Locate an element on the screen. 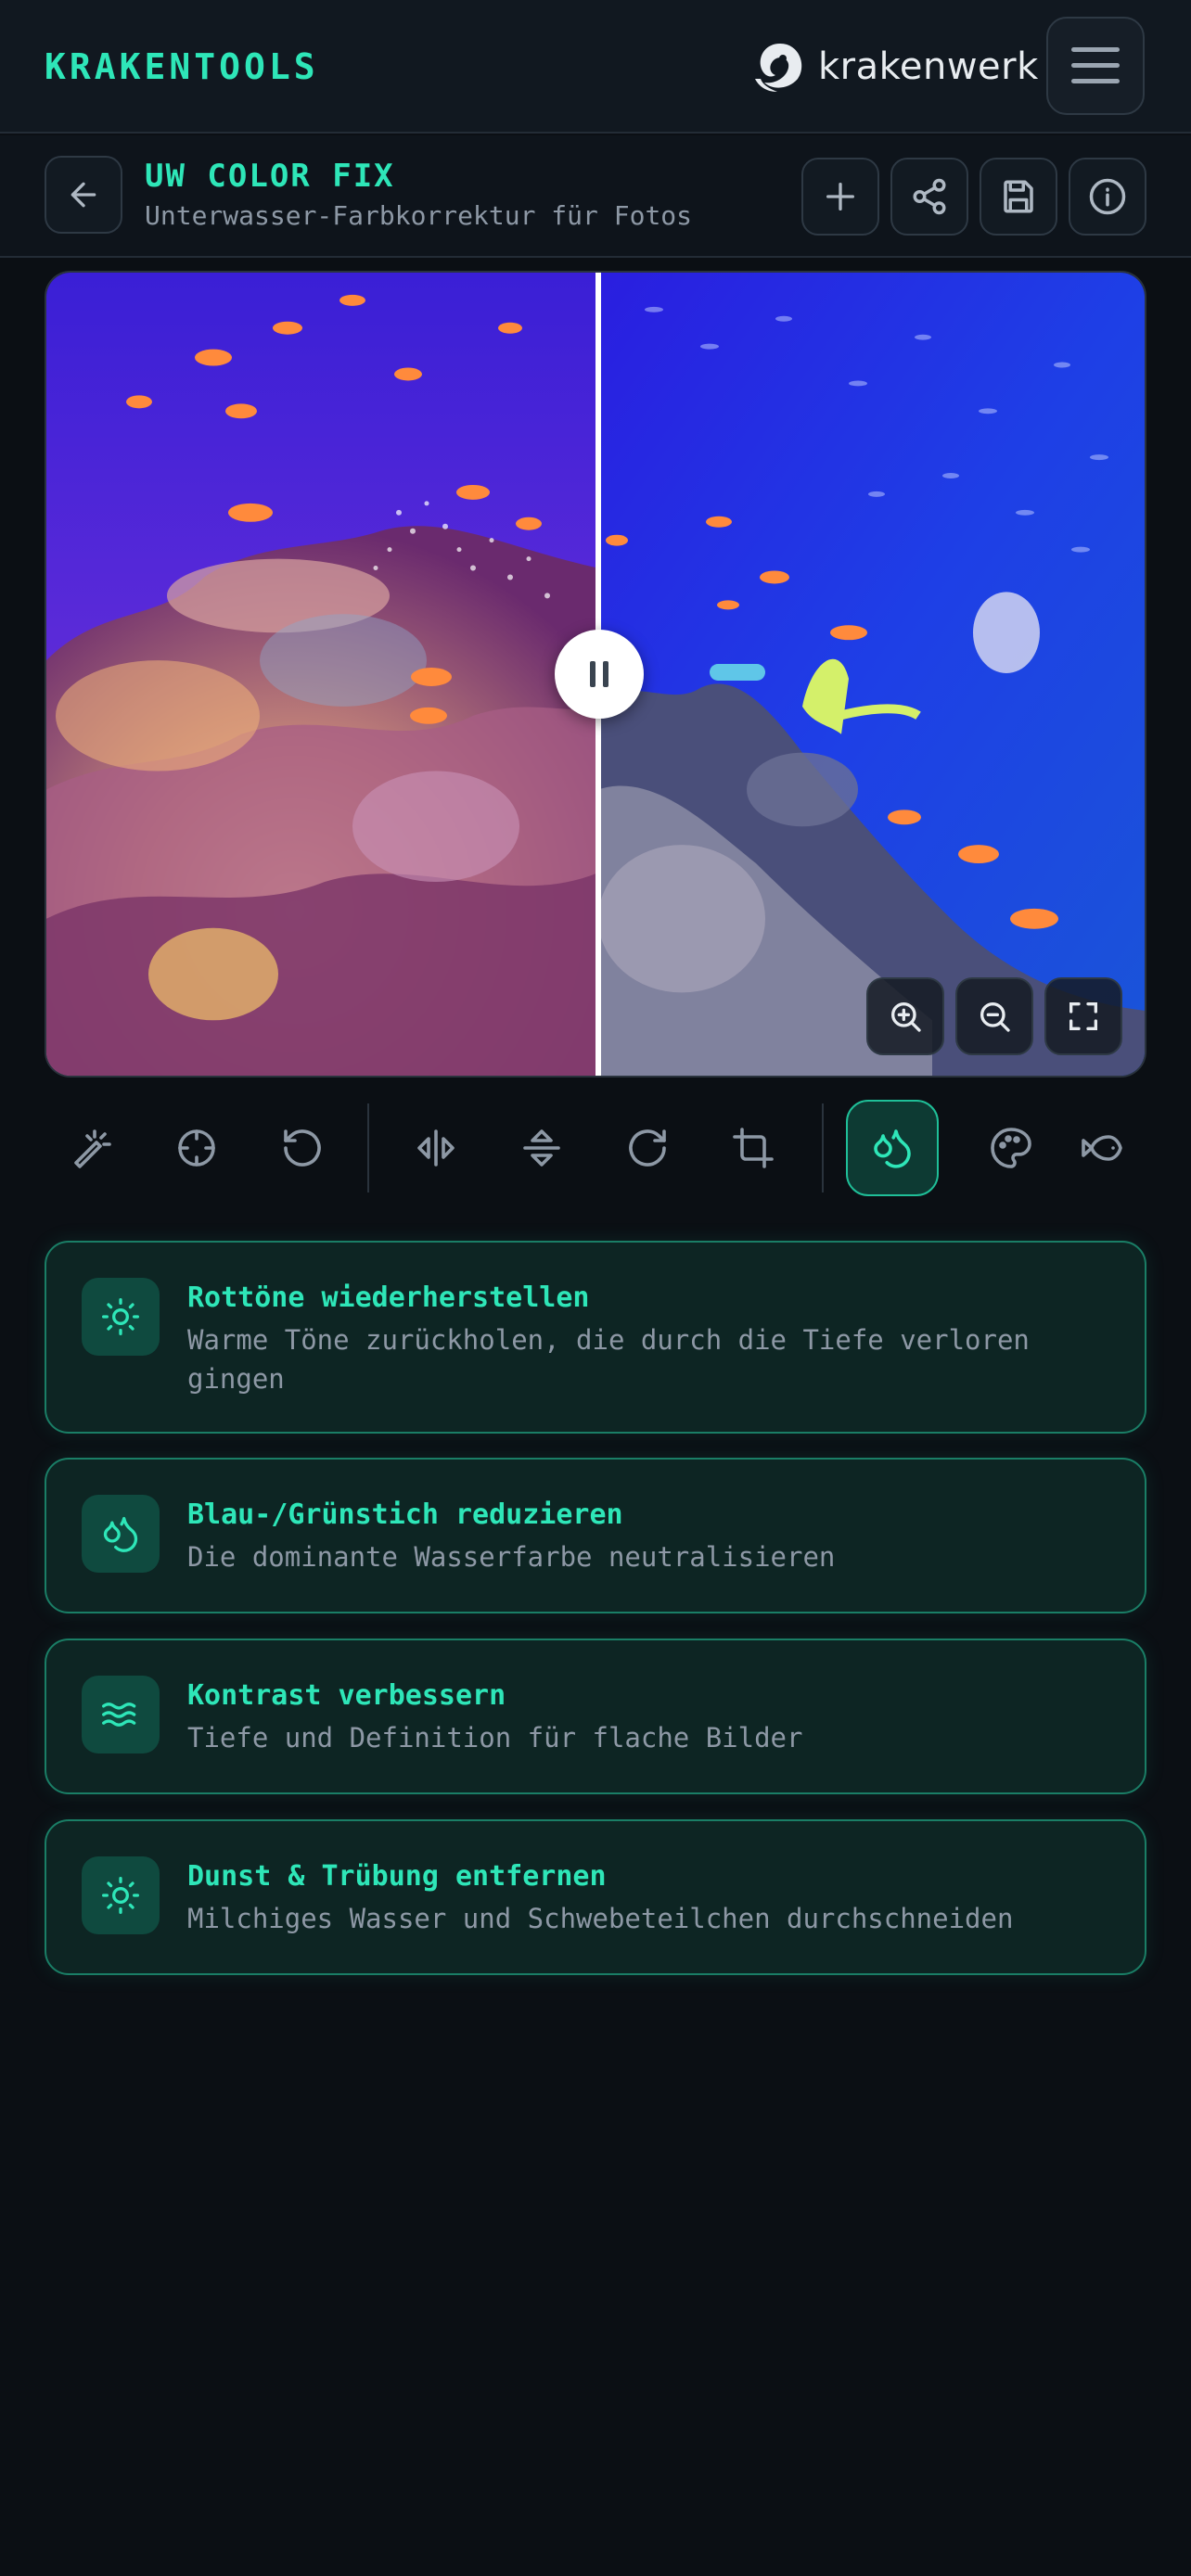 The width and height of the screenshot is (1191, 2576). option-title: Blau-/Grünstich reduzieren is located at coordinates (405, 1514).